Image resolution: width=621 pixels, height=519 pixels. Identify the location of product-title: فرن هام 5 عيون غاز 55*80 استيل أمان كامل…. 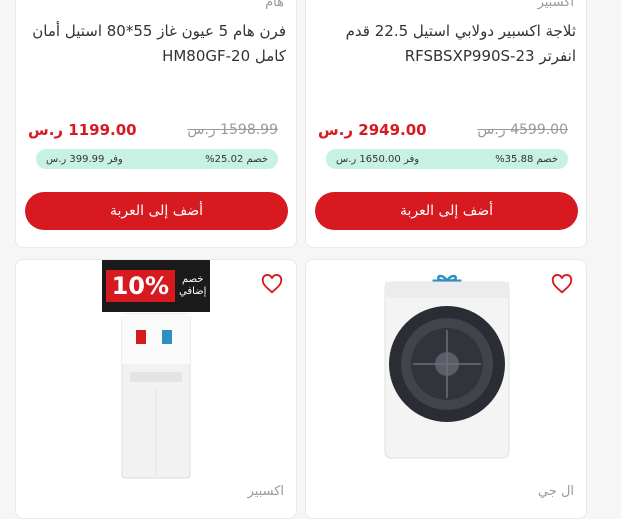
(155, 44).